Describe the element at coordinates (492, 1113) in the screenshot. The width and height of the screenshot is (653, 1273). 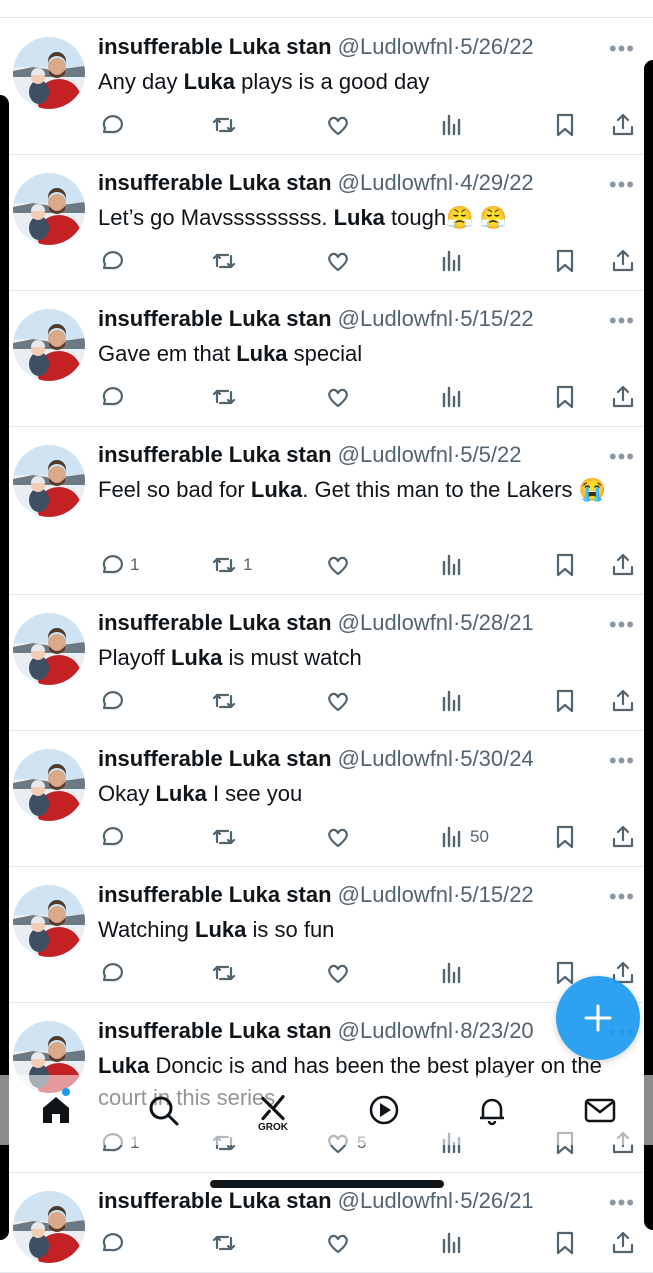
I see `nav-notifications` at that location.